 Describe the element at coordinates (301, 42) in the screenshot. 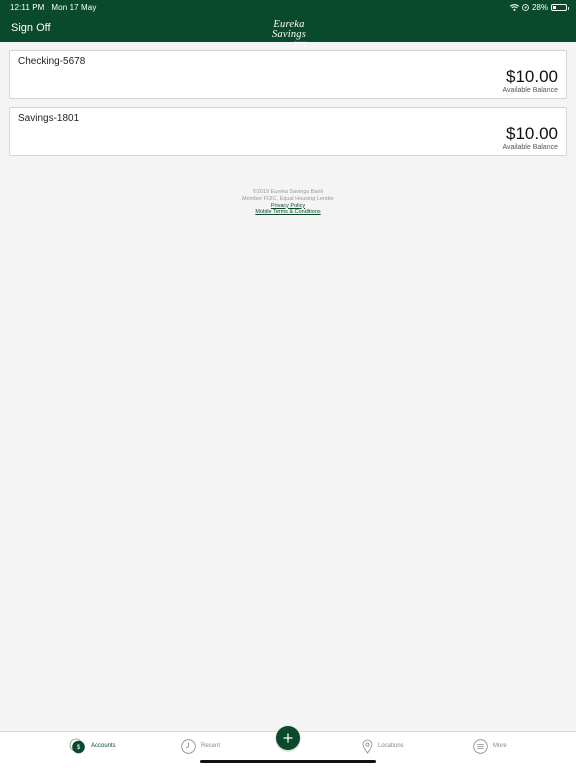

I see `logo-subtext: BANK` at that location.